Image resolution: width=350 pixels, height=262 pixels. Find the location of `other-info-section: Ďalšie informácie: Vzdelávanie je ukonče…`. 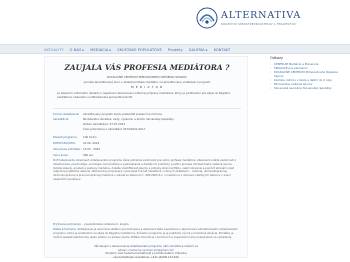

other-info-section: Ďalšie informácie: Vzdelávanie je ukonče… is located at coordinates (147, 233).